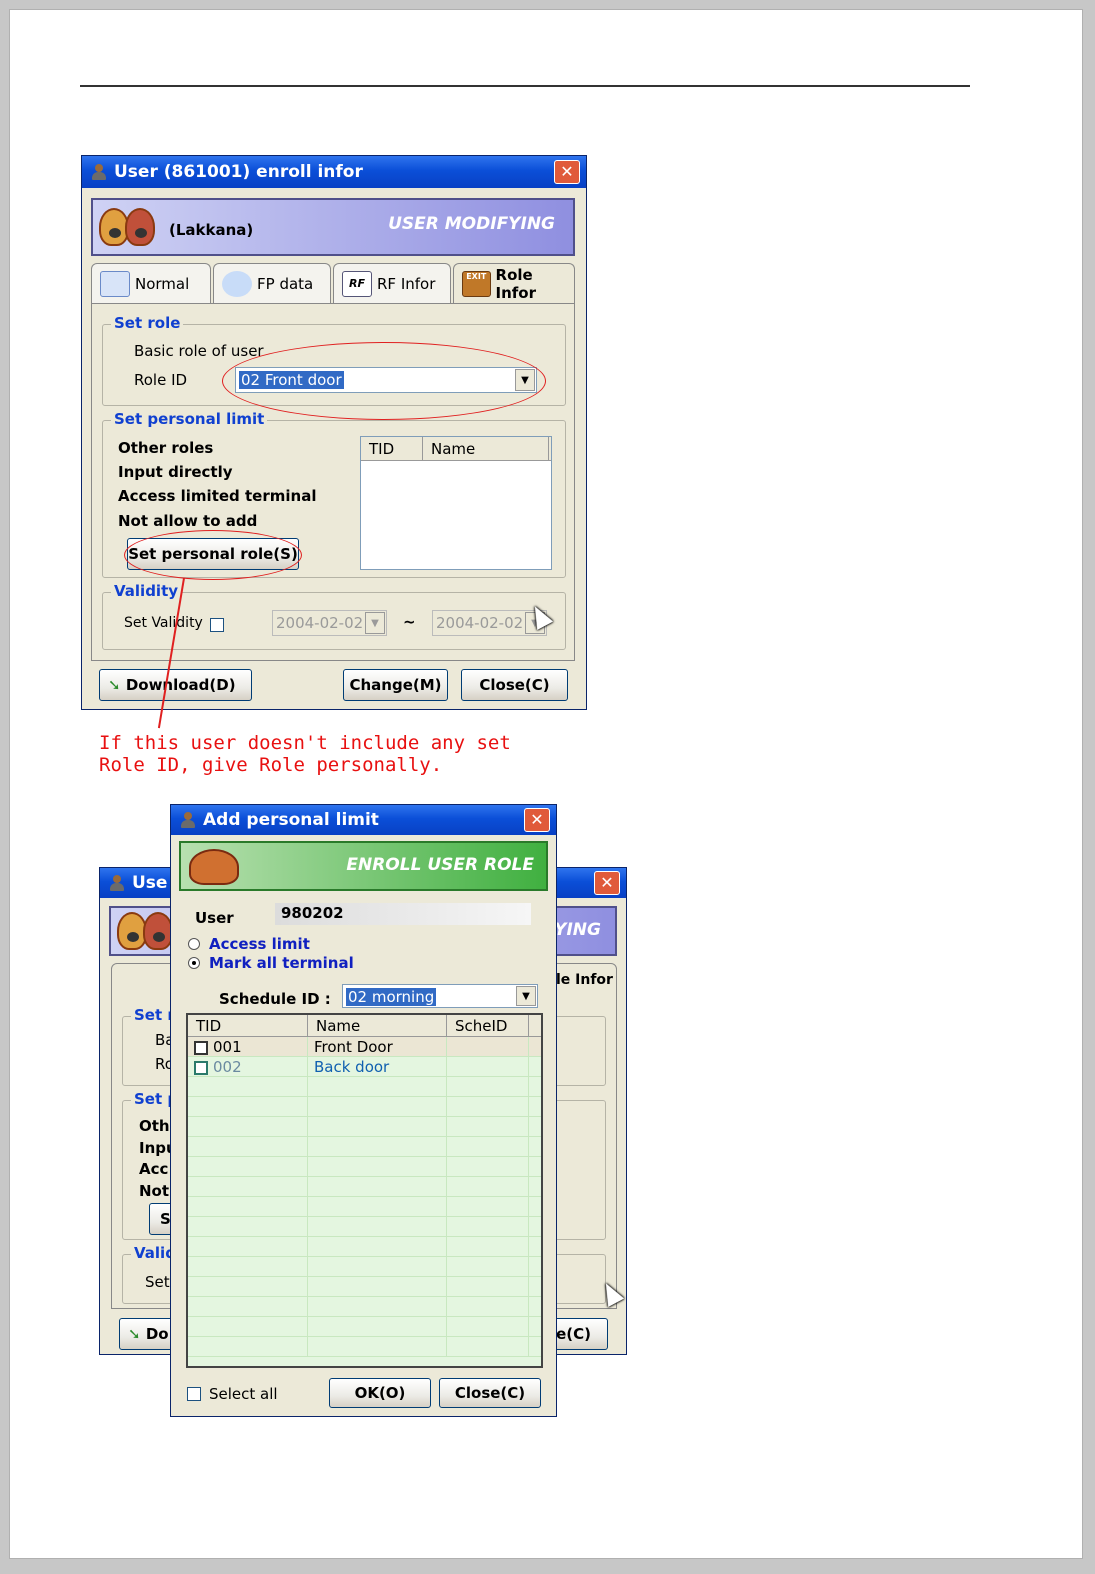  Describe the element at coordinates (237, 283) in the screenshot. I see `fingerprint-hand-icon` at that location.